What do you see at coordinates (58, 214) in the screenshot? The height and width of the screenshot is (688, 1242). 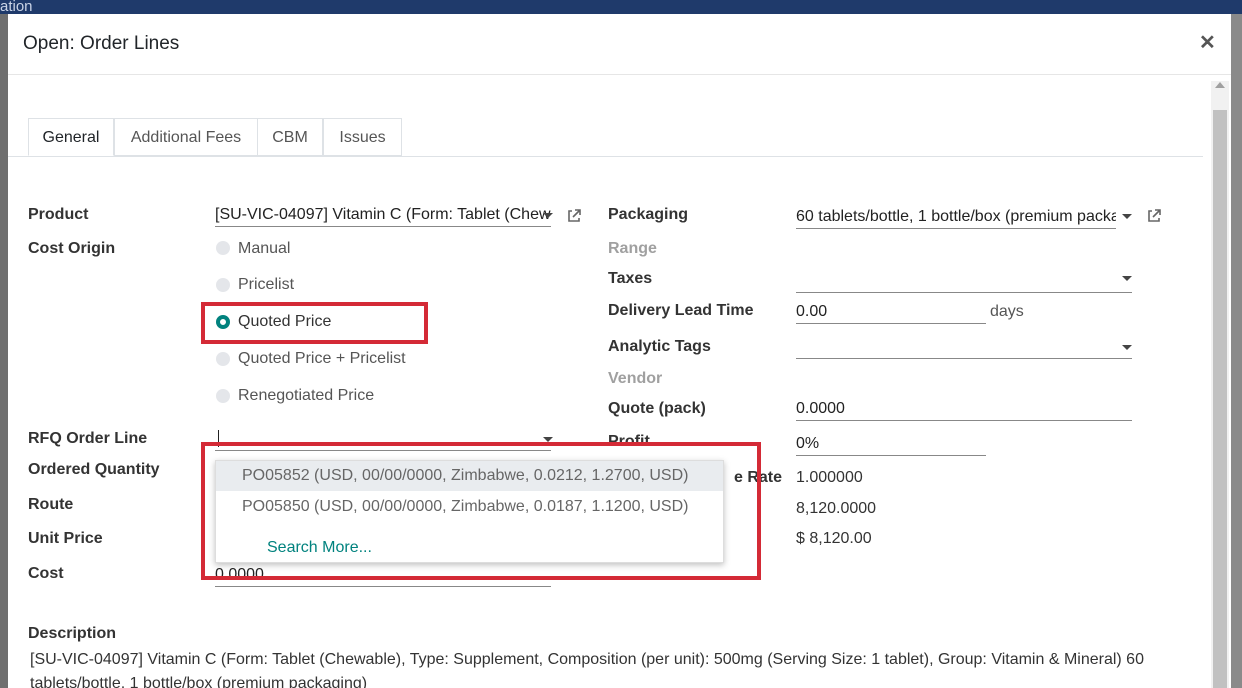 I see `product-label: Product` at bounding box center [58, 214].